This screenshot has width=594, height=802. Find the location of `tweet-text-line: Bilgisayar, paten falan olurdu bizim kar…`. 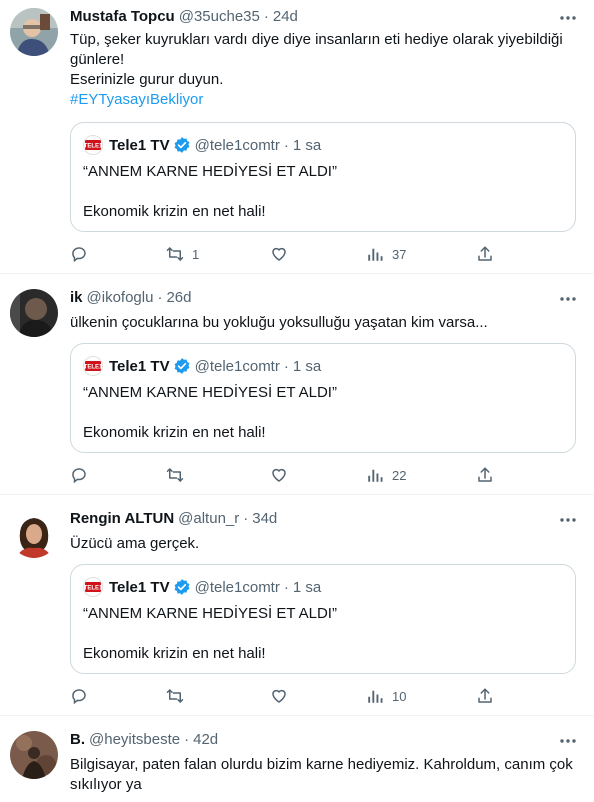

tweet-text-line: Bilgisayar, paten falan olurdu bizim kar… is located at coordinates (321, 764).